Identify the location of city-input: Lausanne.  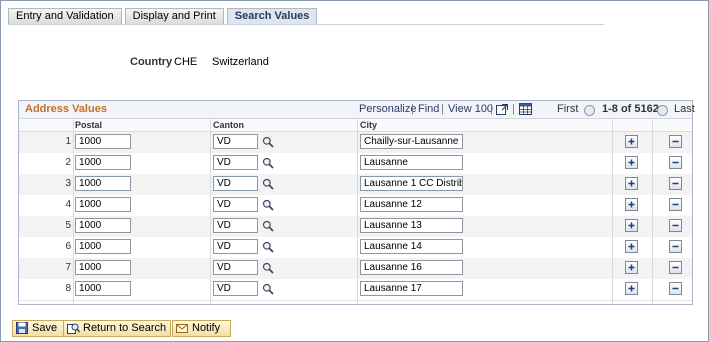
(411, 162).